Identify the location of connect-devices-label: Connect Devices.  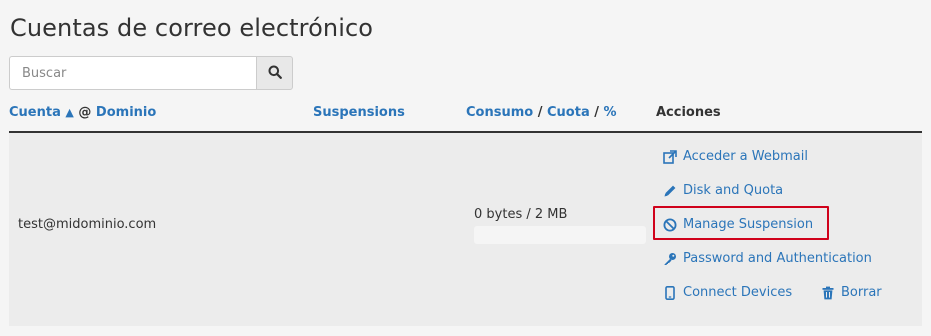
(738, 292).